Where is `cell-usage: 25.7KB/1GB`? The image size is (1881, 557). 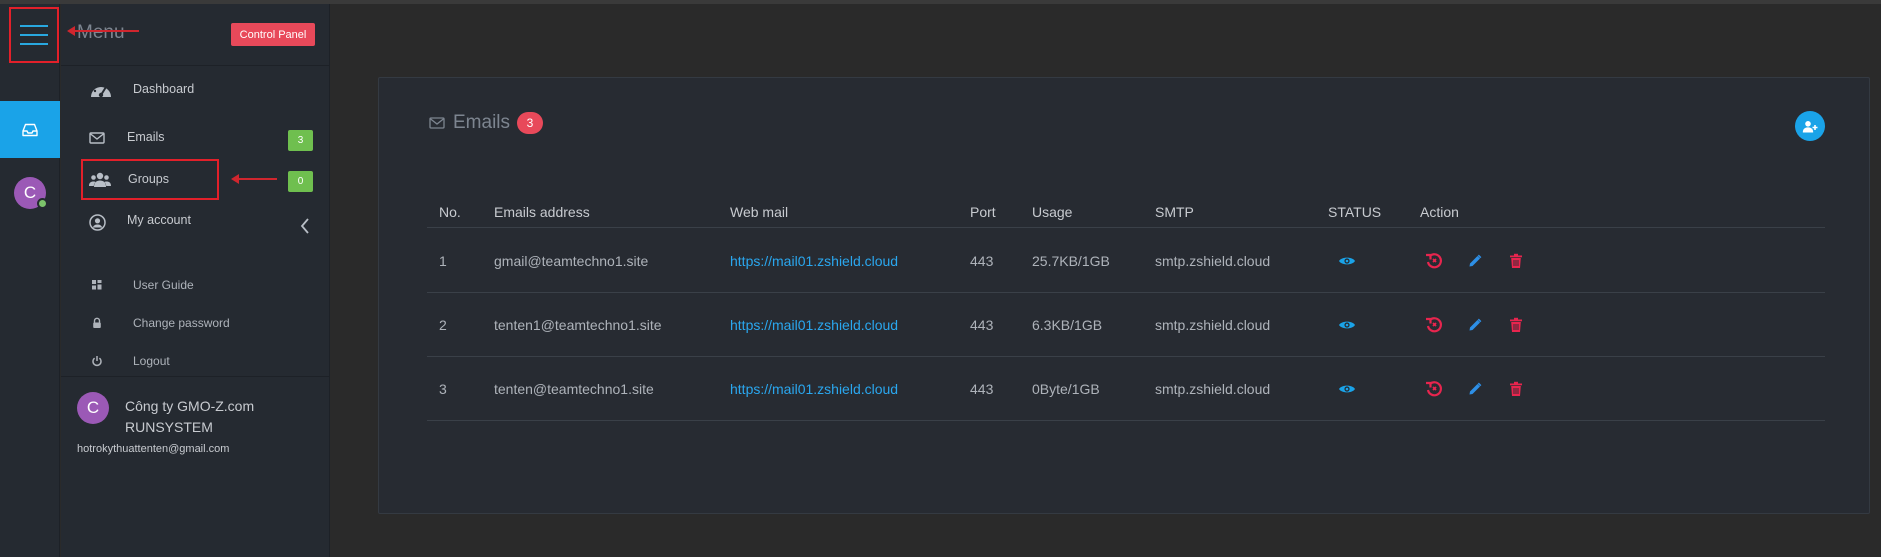 cell-usage: 25.7KB/1GB is located at coordinates (1071, 261).